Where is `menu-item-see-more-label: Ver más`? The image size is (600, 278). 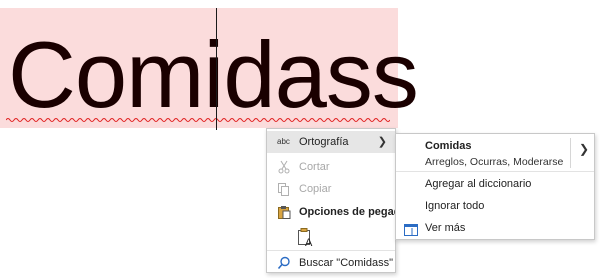
menu-item-see-more-label: Ver más is located at coordinates (445, 228).